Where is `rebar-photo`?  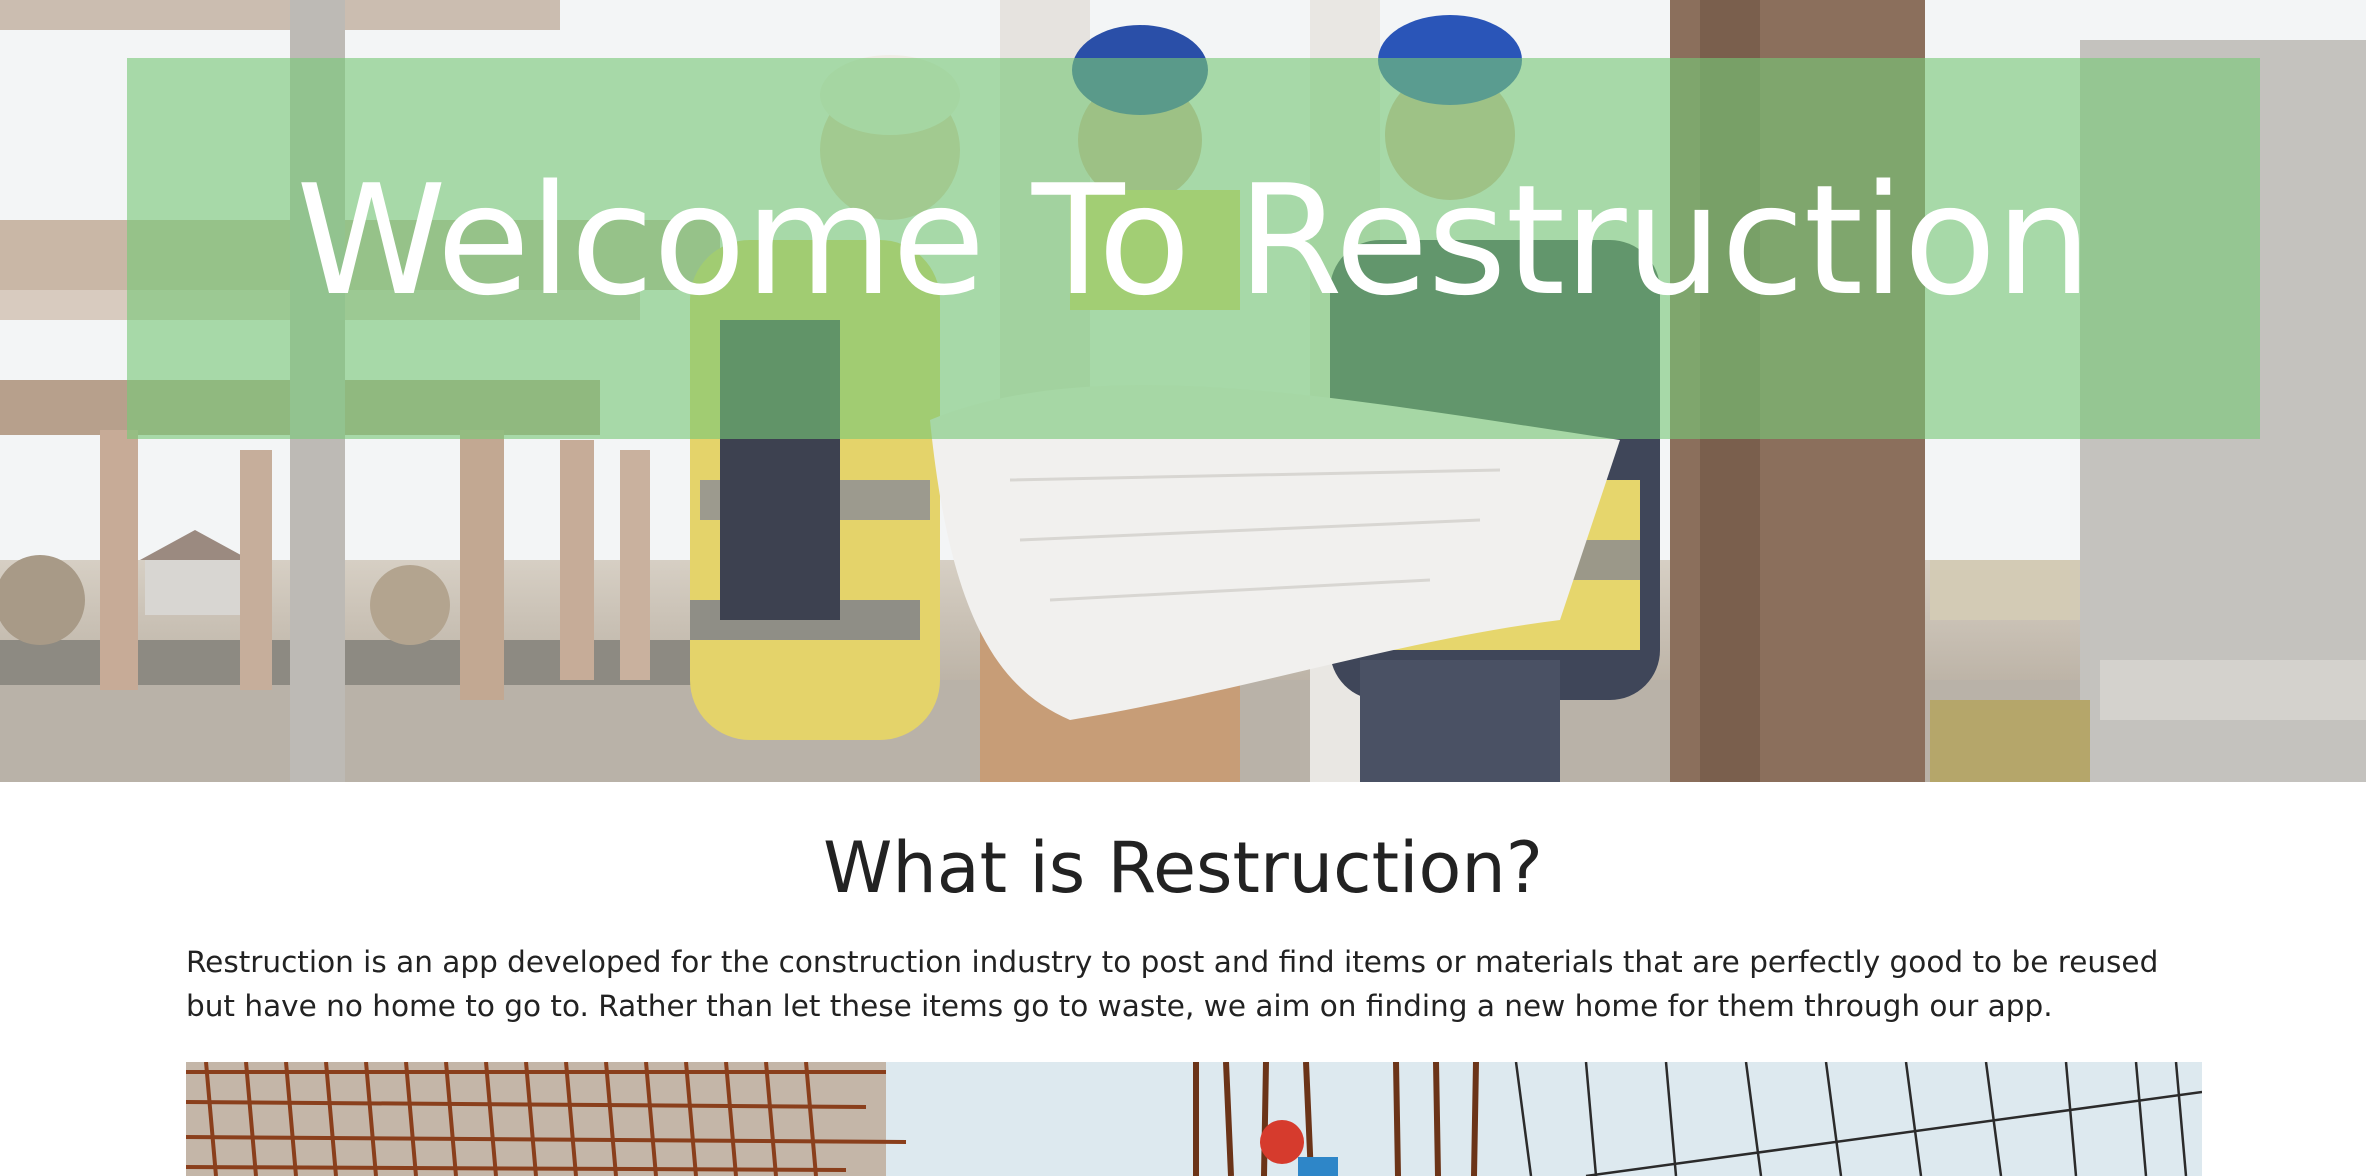
rebar-photo is located at coordinates (1194, 1119).